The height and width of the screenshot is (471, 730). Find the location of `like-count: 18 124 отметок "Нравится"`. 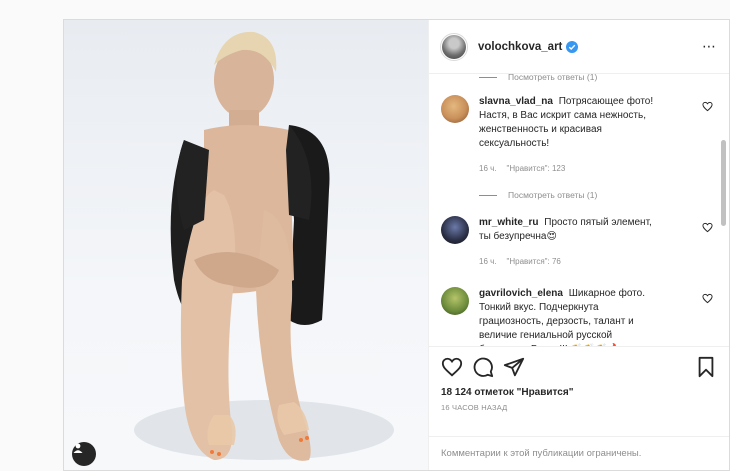

like-count: 18 124 отметок "Нравится" is located at coordinates (579, 392).